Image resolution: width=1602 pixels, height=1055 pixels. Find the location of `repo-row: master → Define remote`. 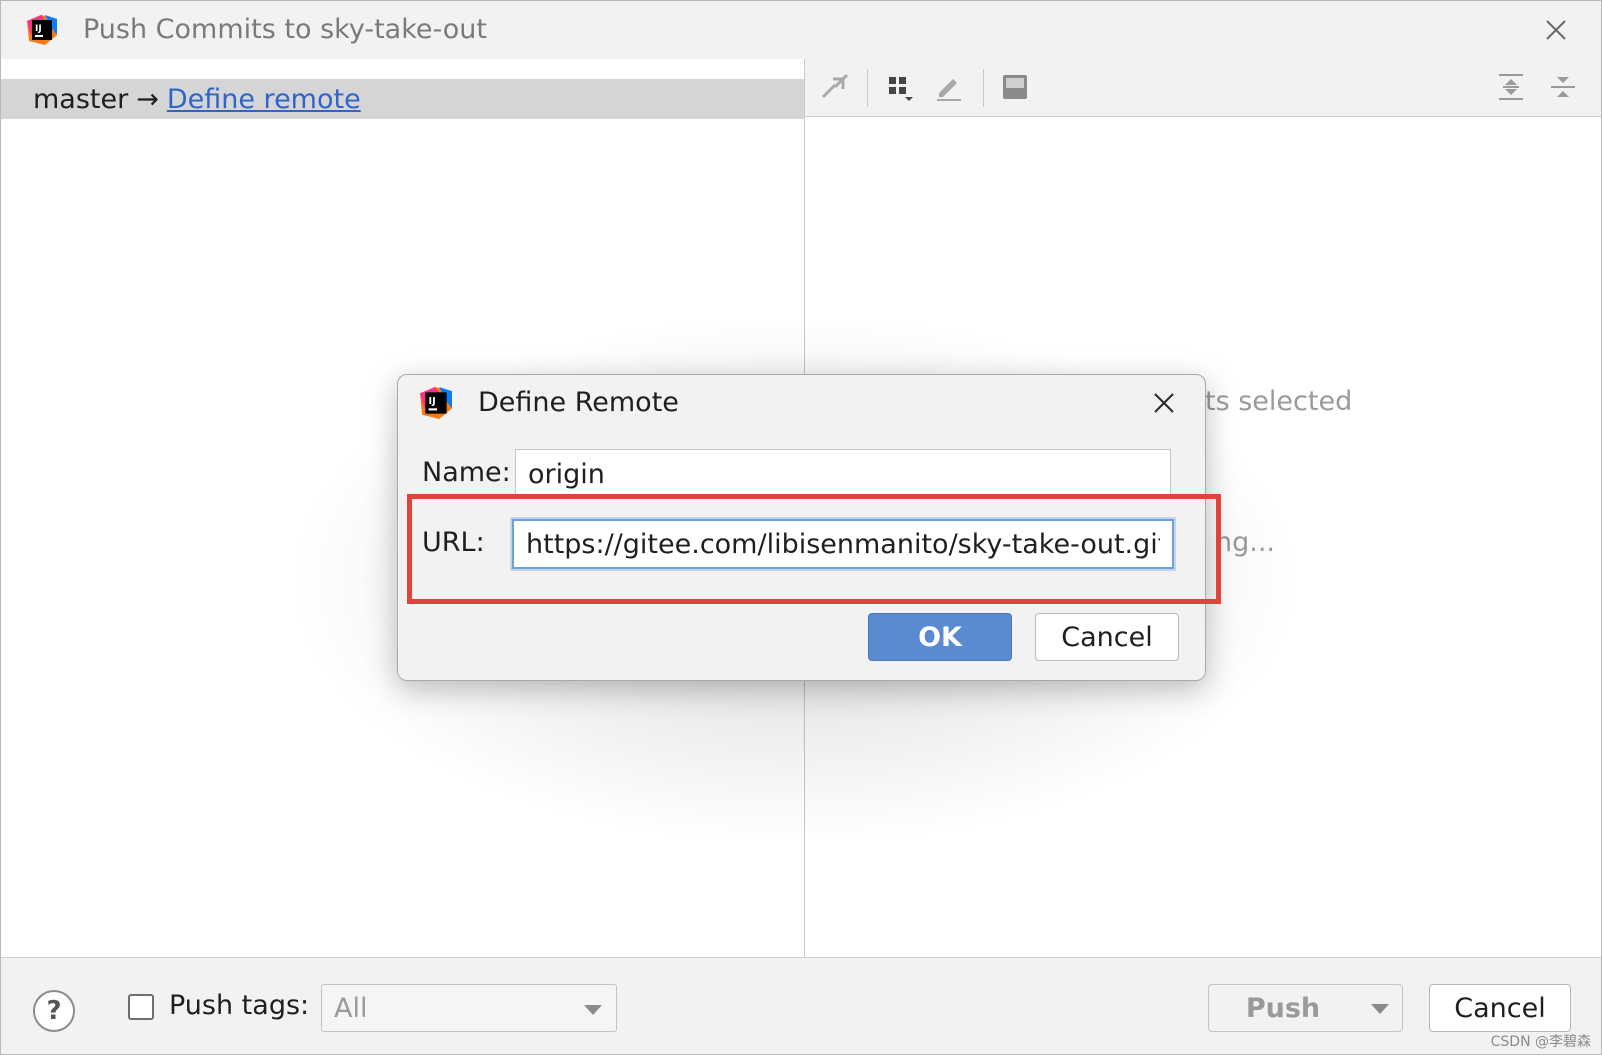

repo-row: master → Define remote is located at coordinates (402, 99).